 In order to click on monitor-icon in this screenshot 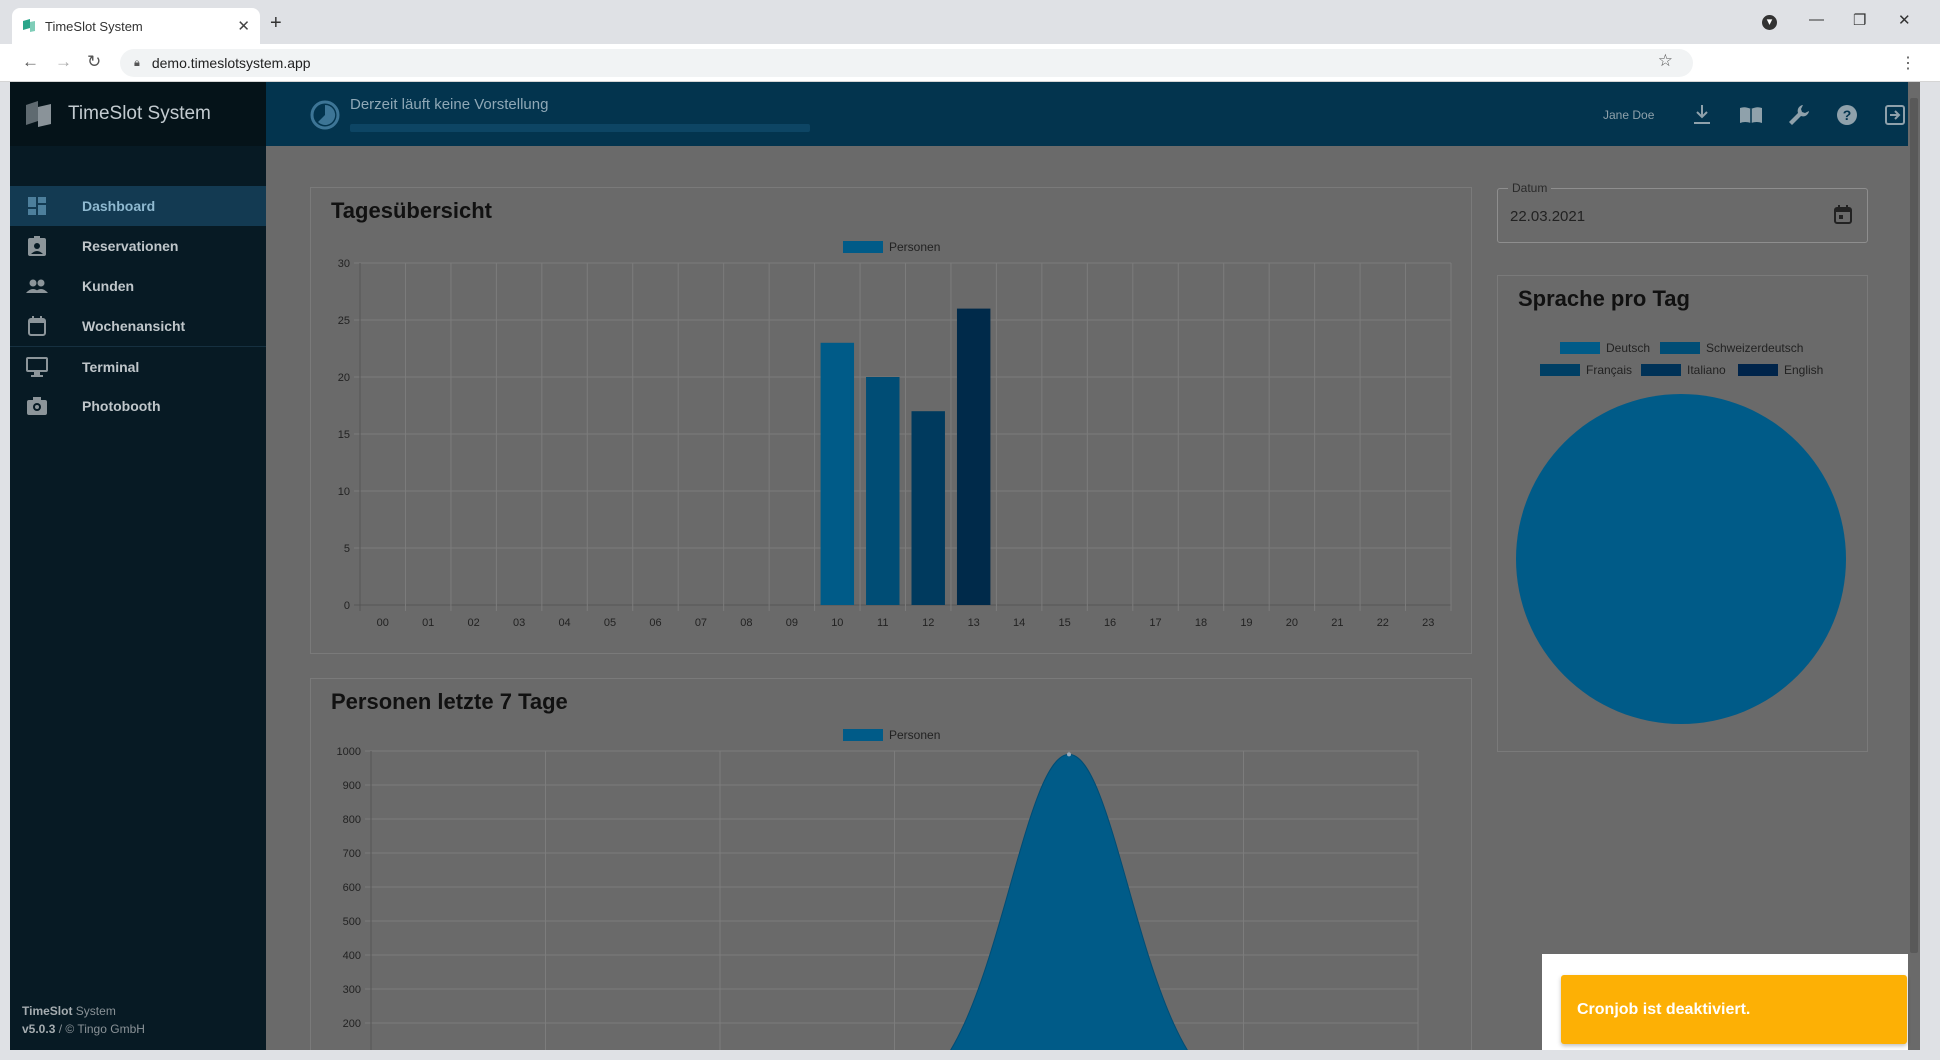, I will do `click(37, 367)`.